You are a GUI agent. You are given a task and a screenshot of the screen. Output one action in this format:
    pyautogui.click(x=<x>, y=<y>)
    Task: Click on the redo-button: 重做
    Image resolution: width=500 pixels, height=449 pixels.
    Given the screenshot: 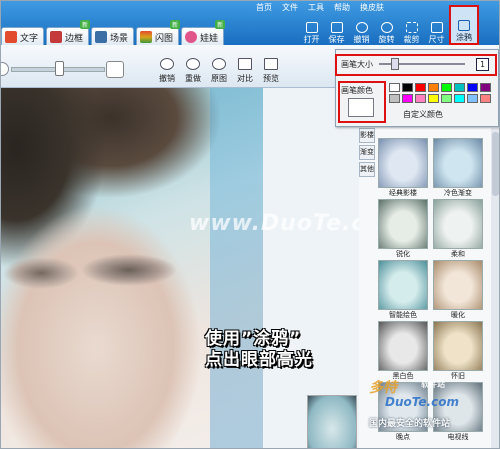 What is the action you would take?
    pyautogui.click(x=193, y=70)
    